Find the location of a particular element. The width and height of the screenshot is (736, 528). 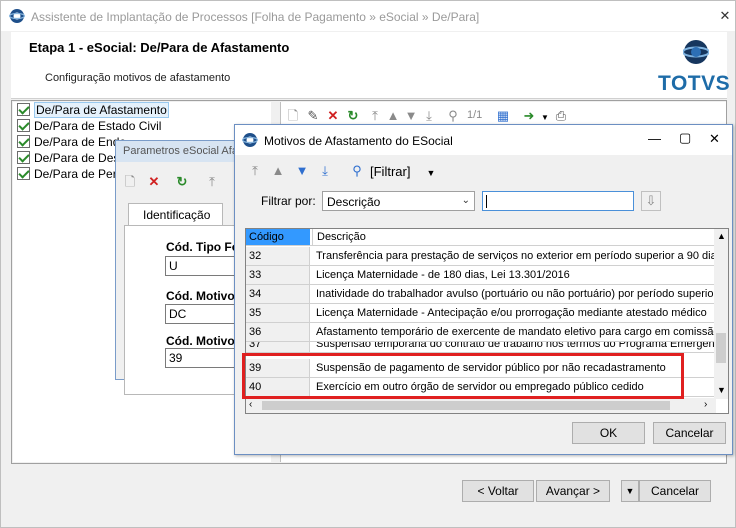

filter-field-select: Descrição ⌄ is located at coordinates (398, 201).